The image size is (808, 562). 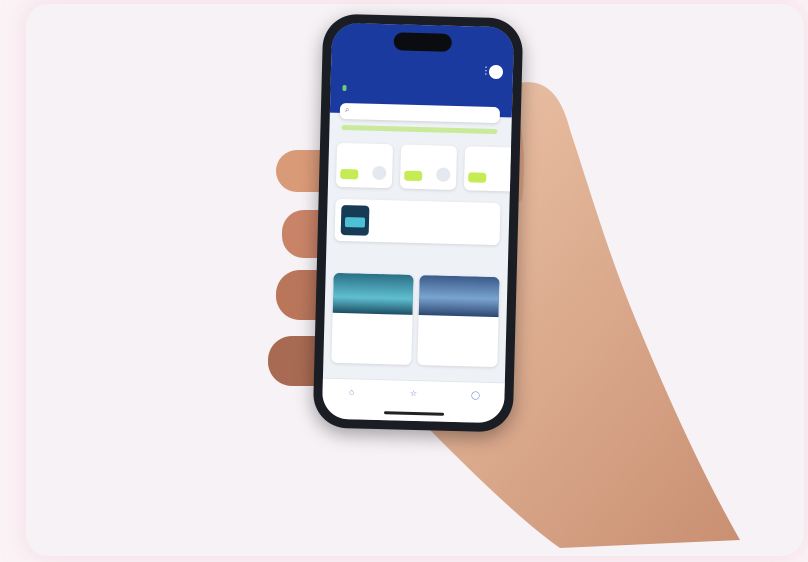 I want to click on search-input: ⌕, so click(x=420, y=113).